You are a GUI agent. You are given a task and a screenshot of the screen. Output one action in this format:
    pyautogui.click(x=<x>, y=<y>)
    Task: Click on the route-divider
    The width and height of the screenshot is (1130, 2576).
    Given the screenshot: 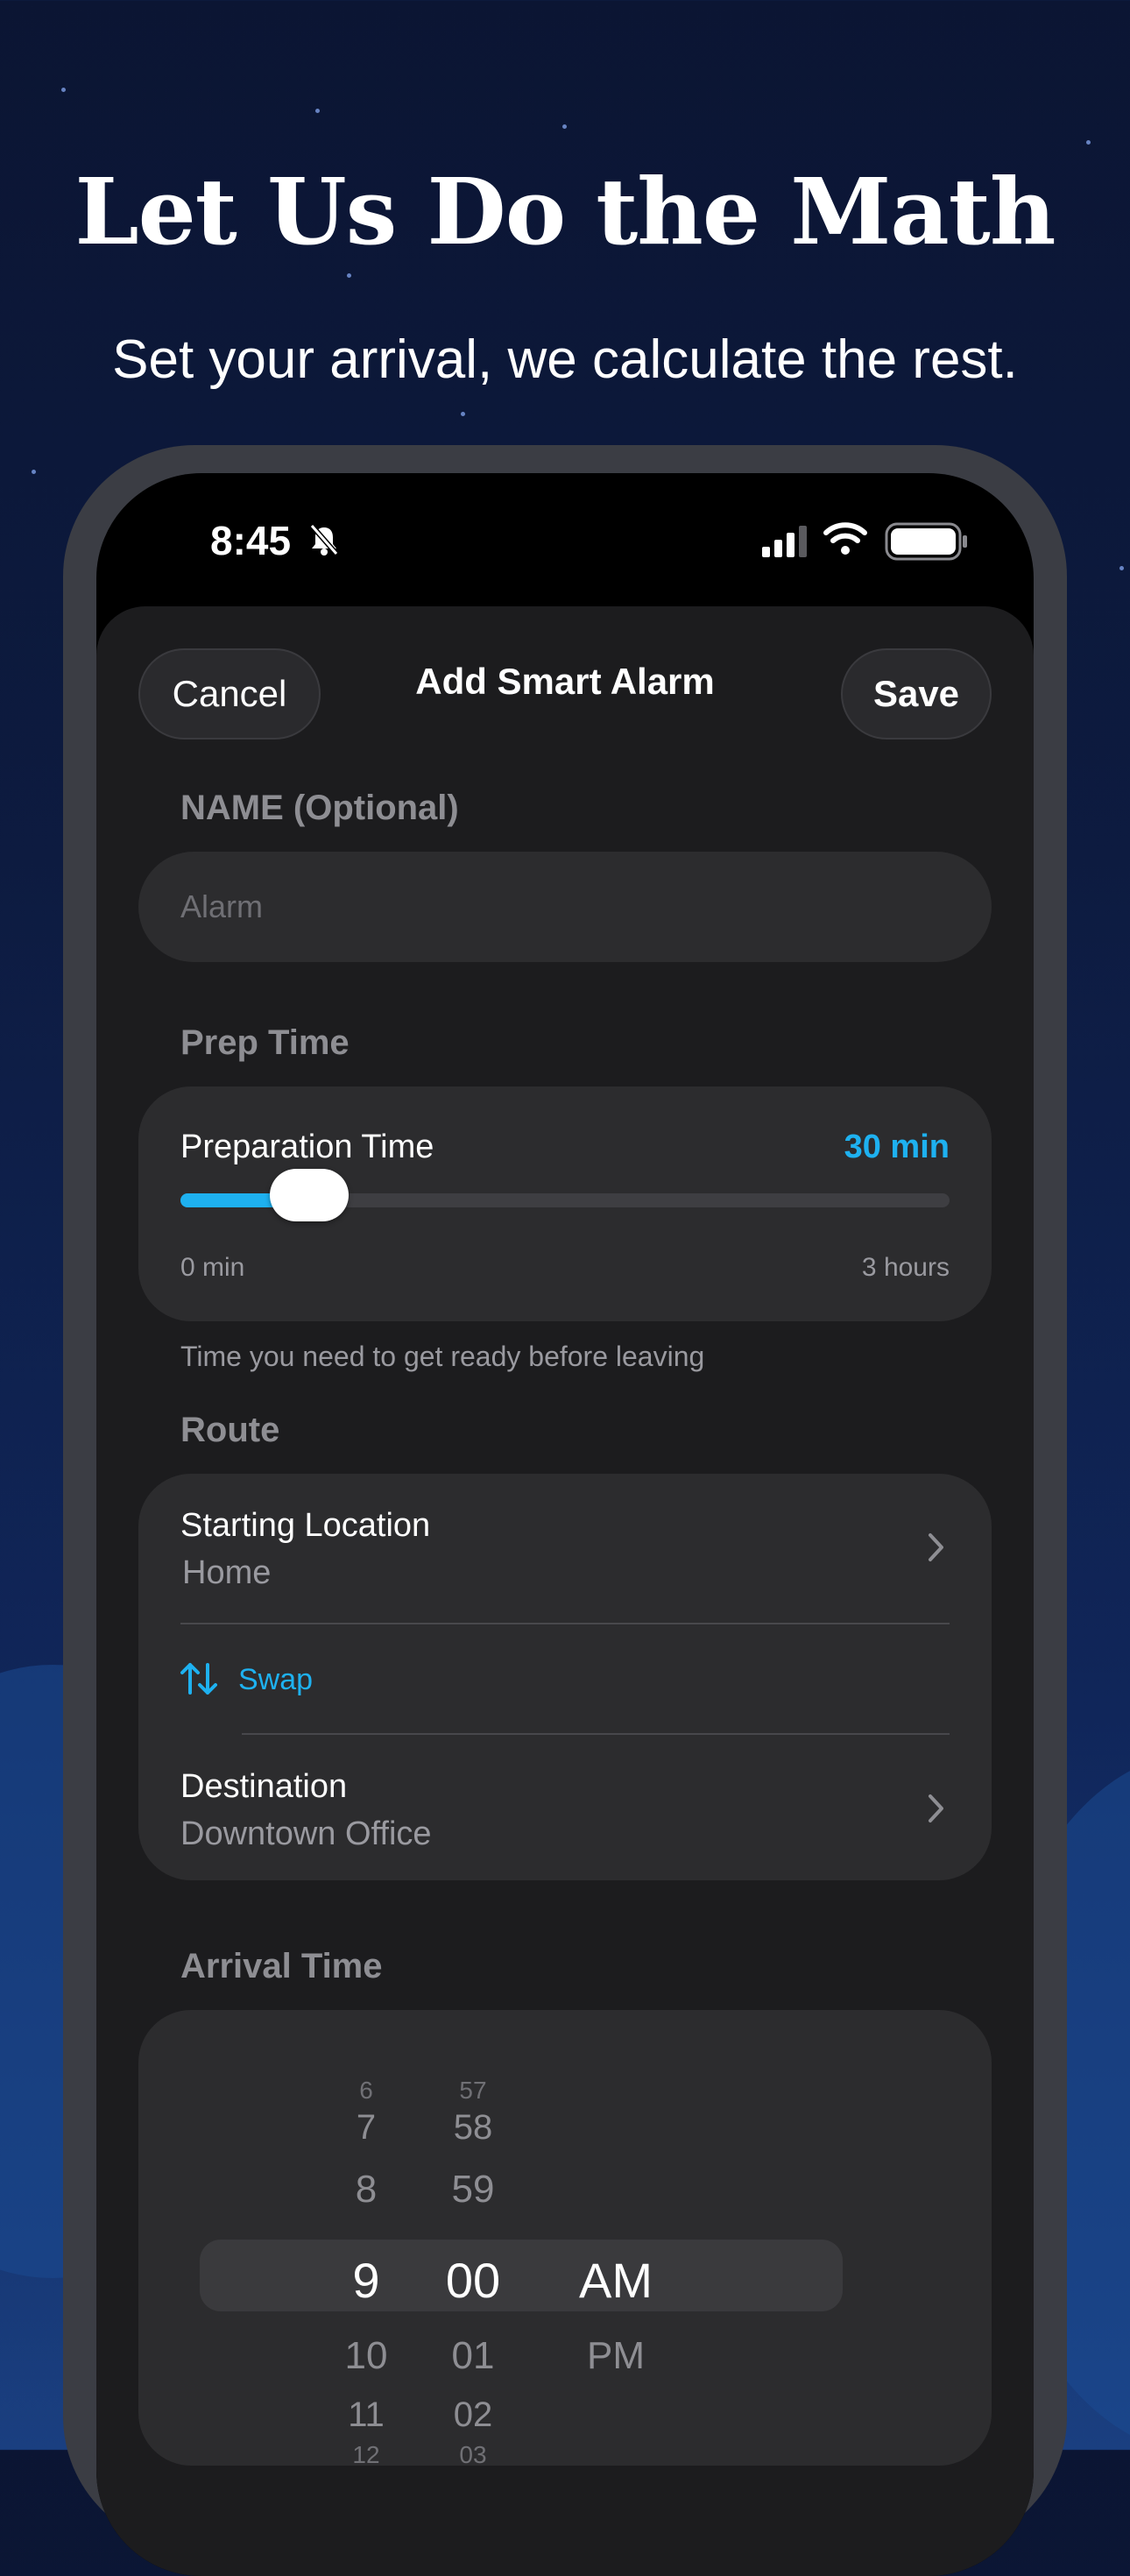 What is the action you would take?
    pyautogui.click(x=565, y=1623)
    